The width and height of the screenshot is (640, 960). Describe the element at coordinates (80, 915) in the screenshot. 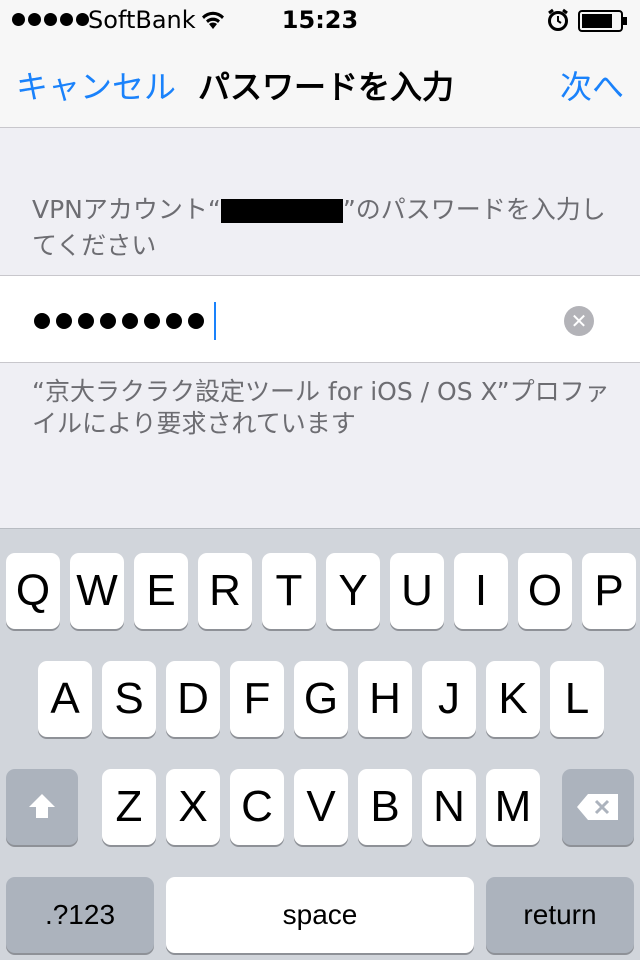

I see `numbers-key: .?123` at that location.